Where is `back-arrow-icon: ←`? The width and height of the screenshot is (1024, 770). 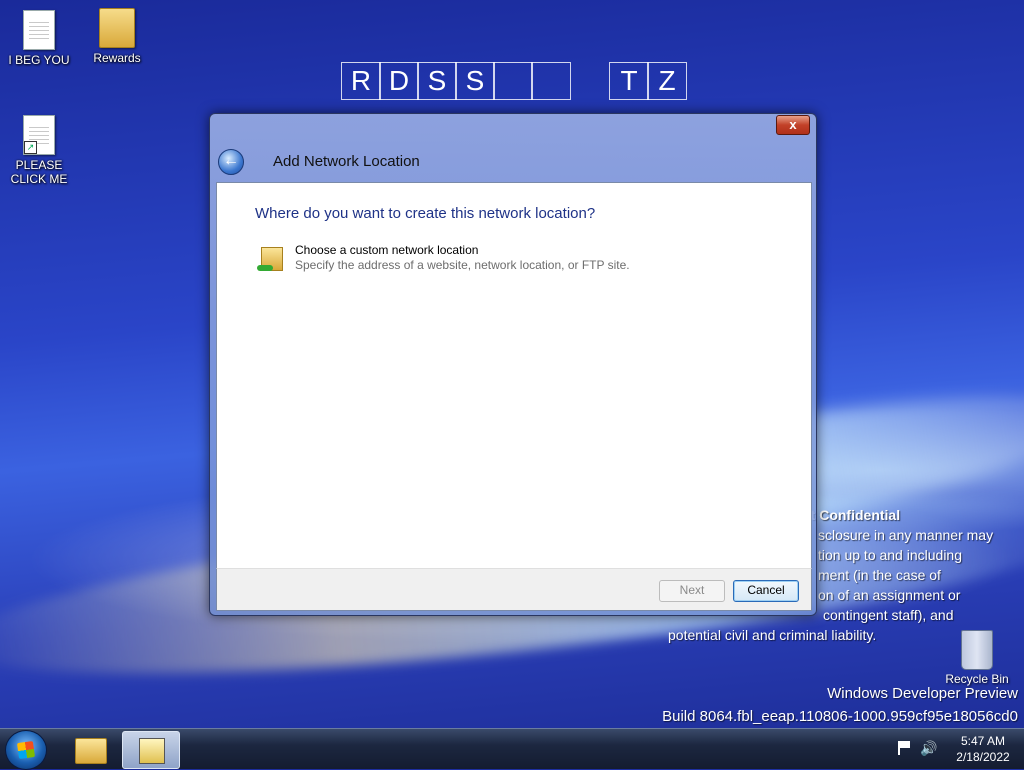
back-arrow-icon: ← is located at coordinates (231, 160).